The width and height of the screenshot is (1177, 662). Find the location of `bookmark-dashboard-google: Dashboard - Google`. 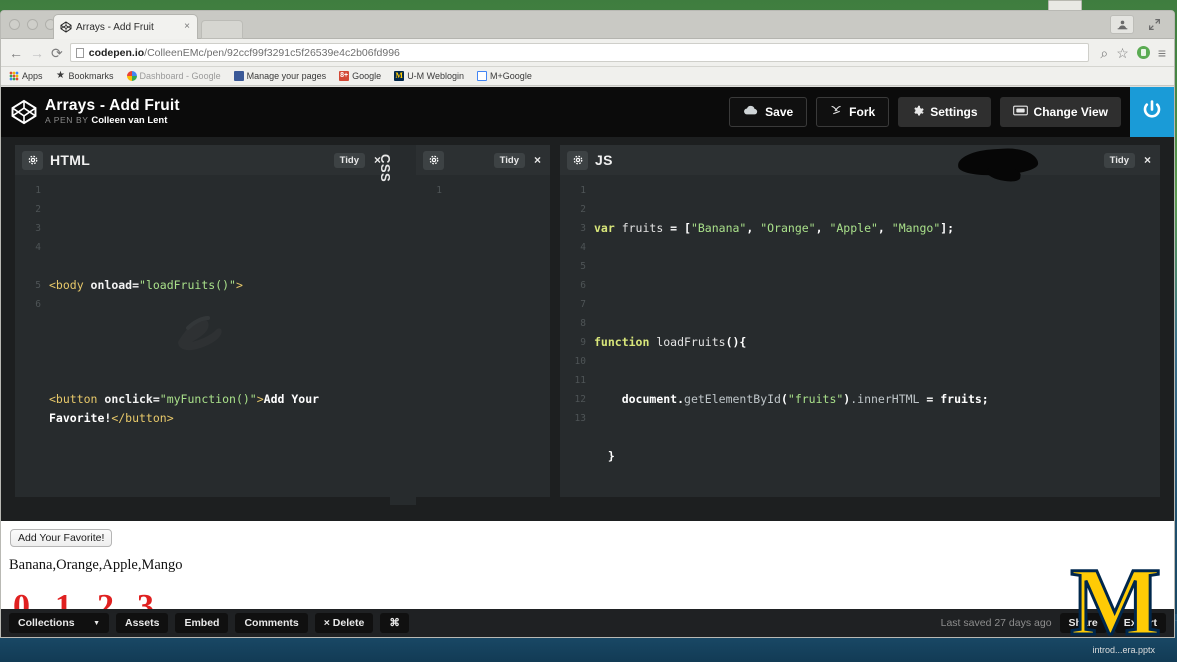

bookmark-dashboard-google: Dashboard - Google is located at coordinates (173, 76).